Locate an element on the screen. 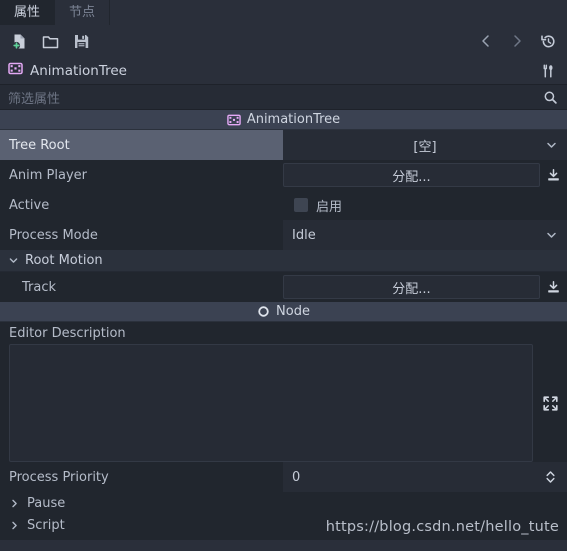 This screenshot has height=551, width=567. property-label-anim-player: Anim Player is located at coordinates (48, 175).